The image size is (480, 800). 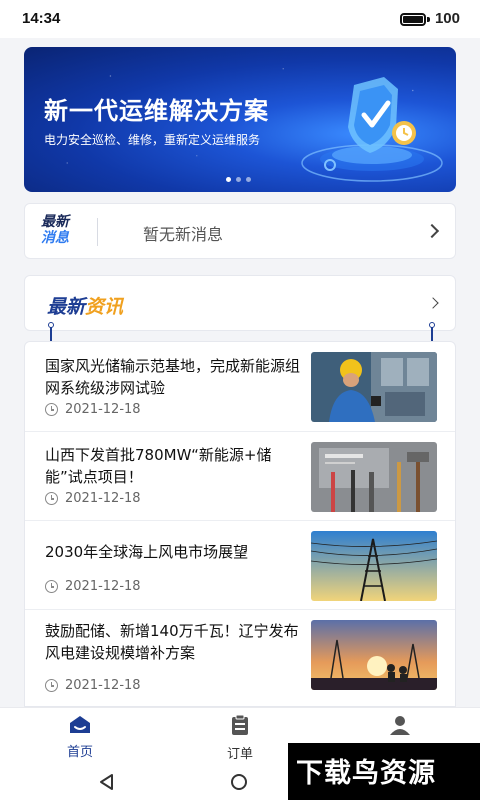 What do you see at coordinates (372, 129) in the screenshot?
I see `shield-illustration-icon` at bounding box center [372, 129].